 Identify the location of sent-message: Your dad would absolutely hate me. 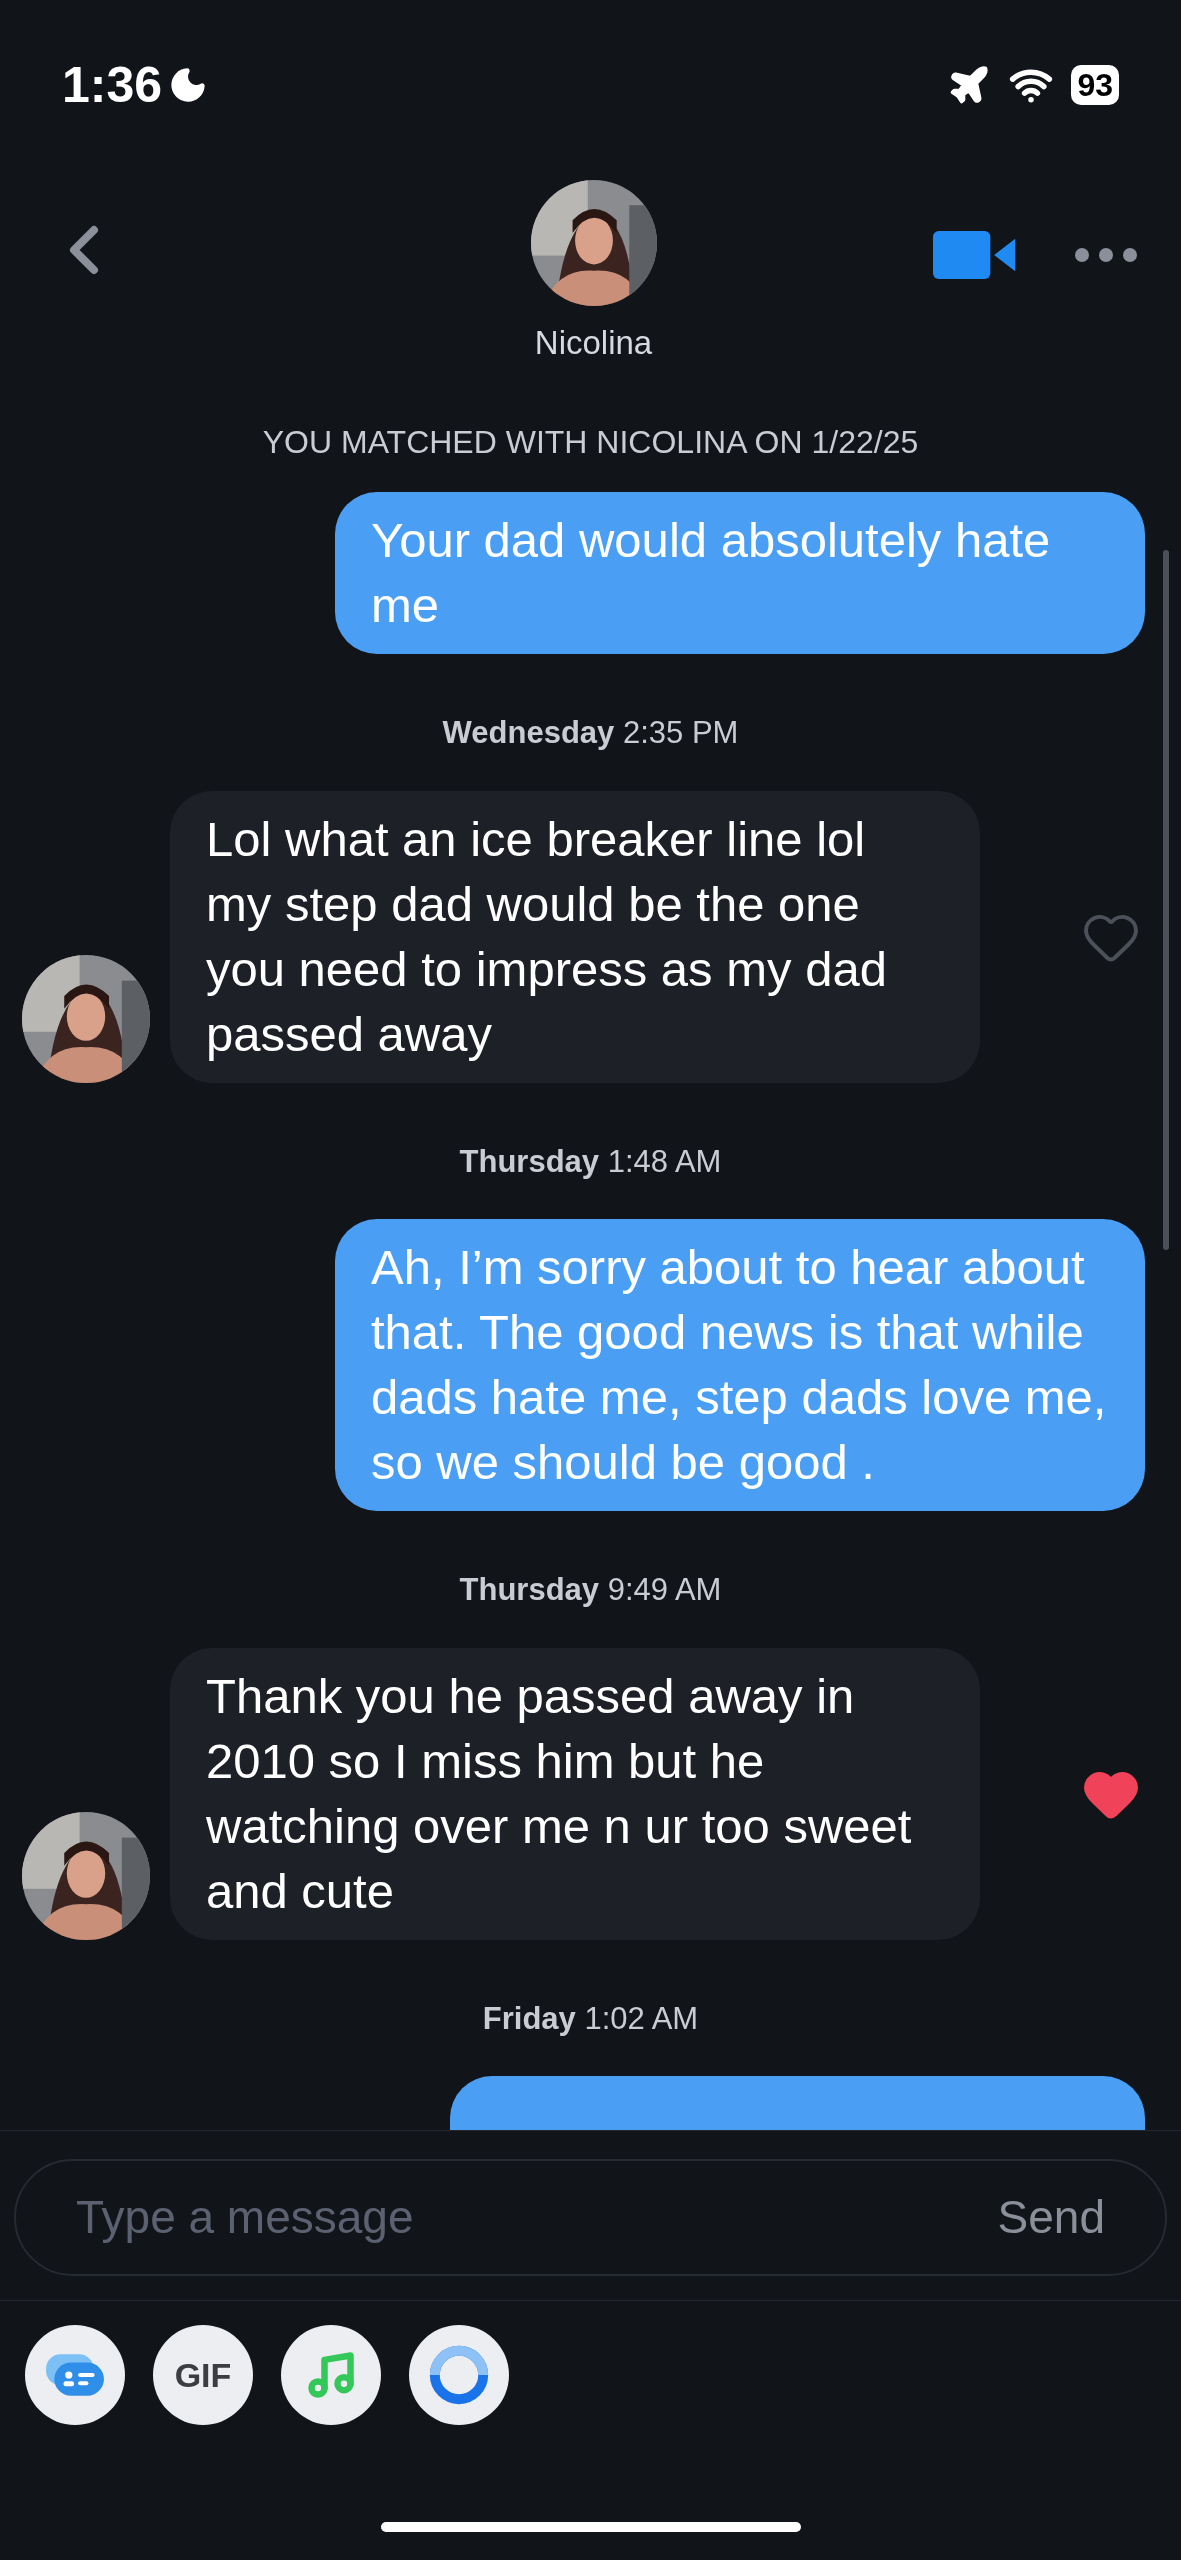
(740, 573).